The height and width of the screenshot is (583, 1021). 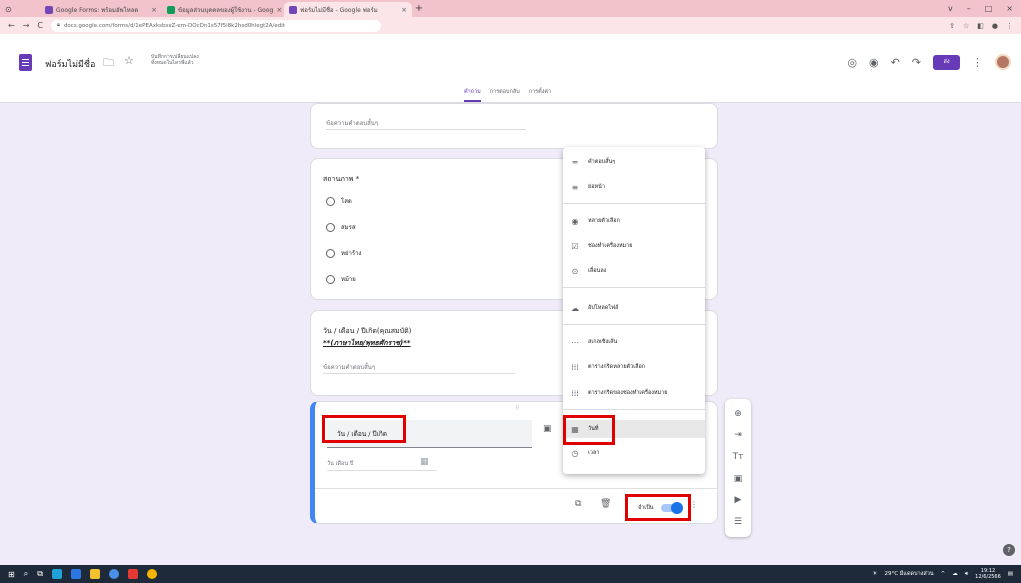 I want to click on short-answer-placeholder: ข้อความคำตอบสั้นๆ, so click(x=352, y=123).